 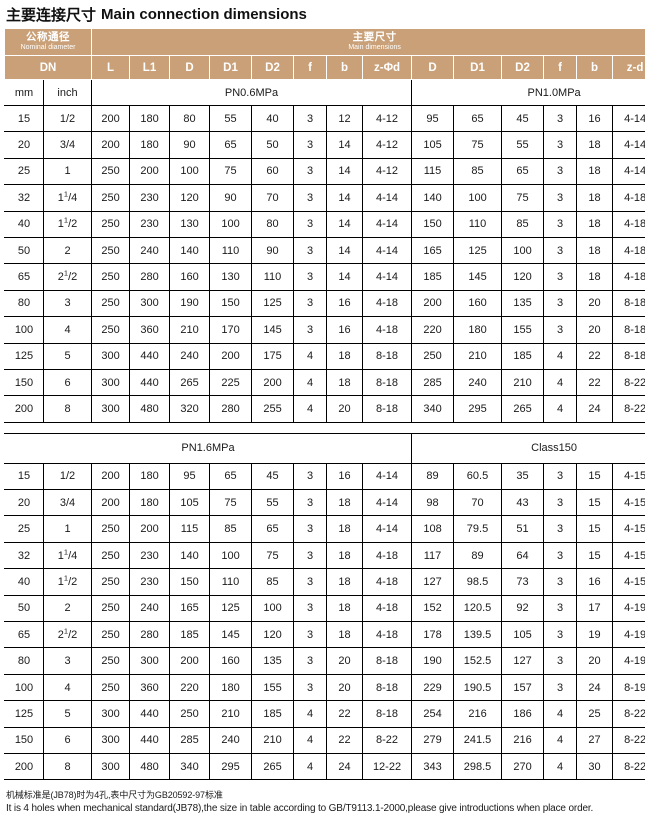 I want to click on cell-left-4: 55, so click(x=273, y=503).